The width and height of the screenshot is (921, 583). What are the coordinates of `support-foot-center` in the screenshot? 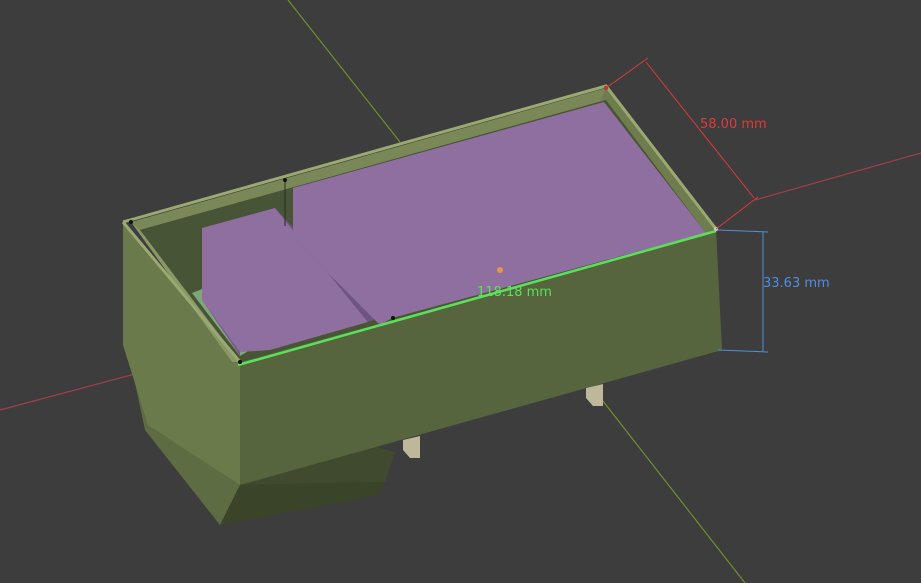 It's located at (411, 447).